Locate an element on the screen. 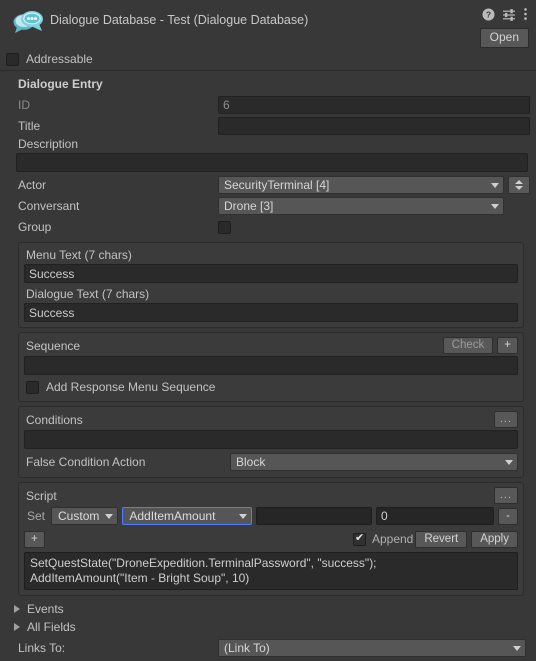  false-condition-action-value: Block is located at coordinates (251, 462).